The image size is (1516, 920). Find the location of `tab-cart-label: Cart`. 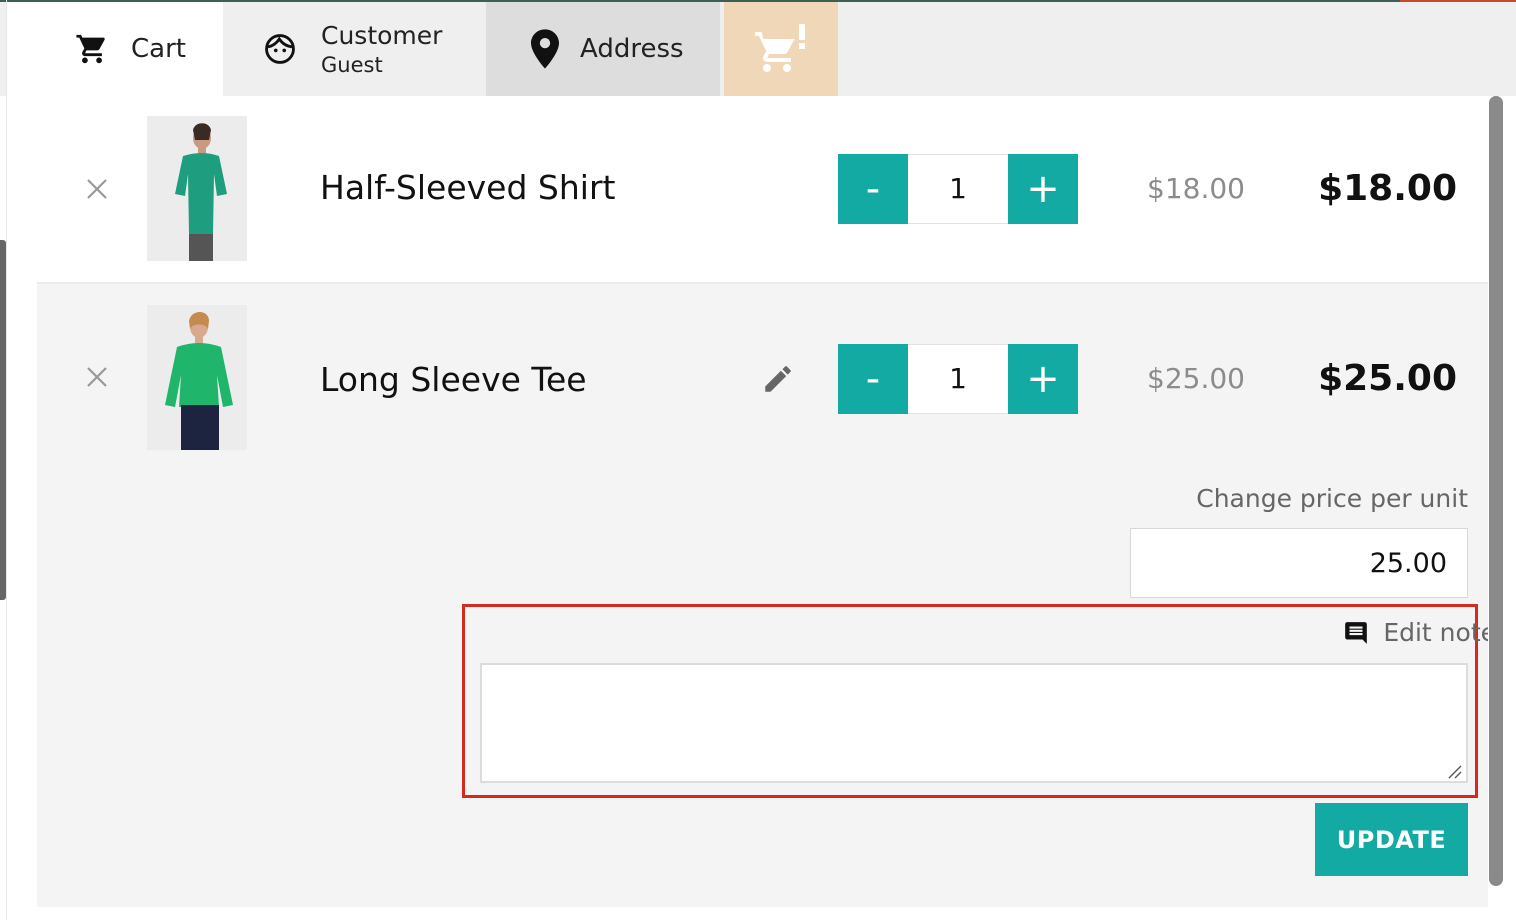

tab-cart-label: Cart is located at coordinates (158, 49).